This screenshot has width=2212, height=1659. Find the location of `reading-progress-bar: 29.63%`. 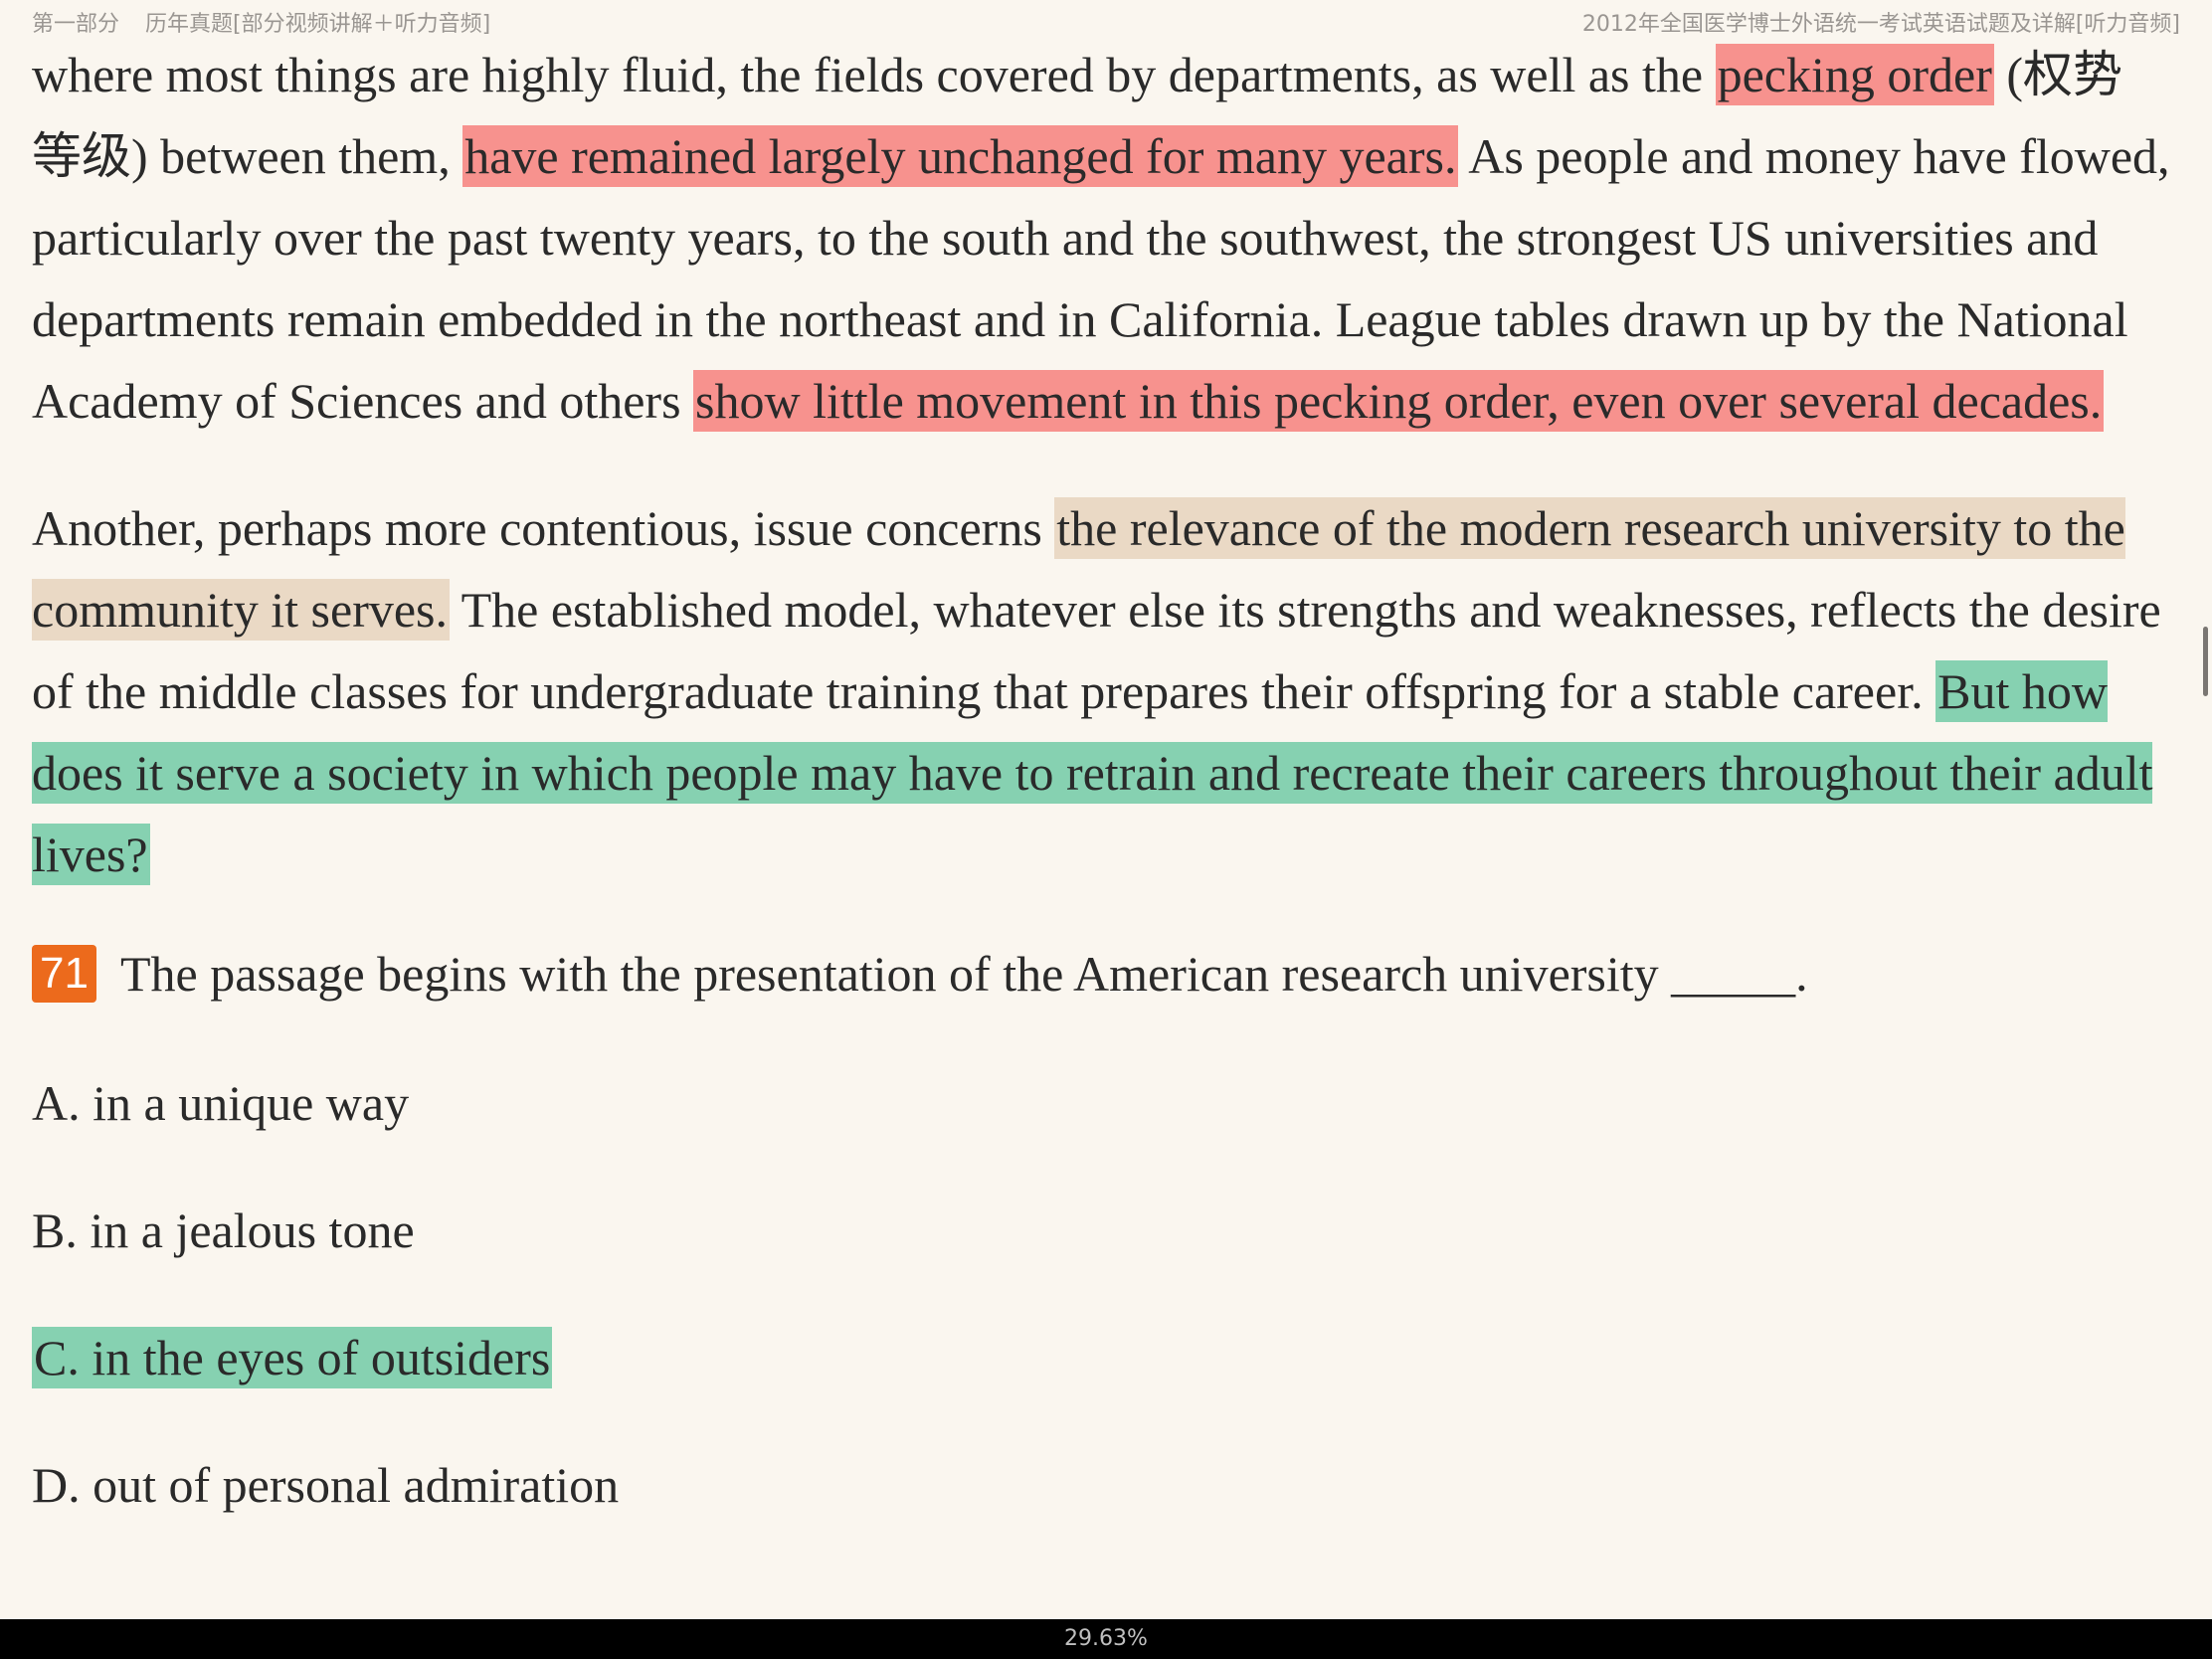

reading-progress-bar: 29.63% is located at coordinates (1106, 1639).